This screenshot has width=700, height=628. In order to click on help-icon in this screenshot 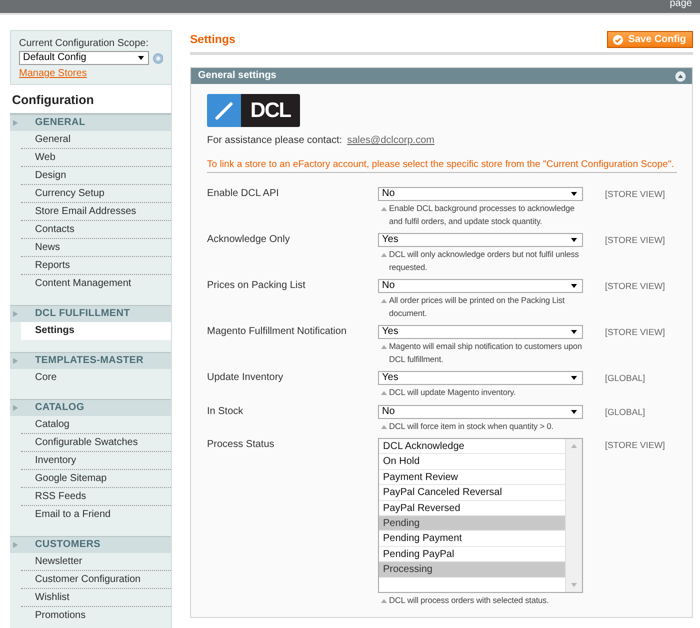, I will do `click(157, 58)`.